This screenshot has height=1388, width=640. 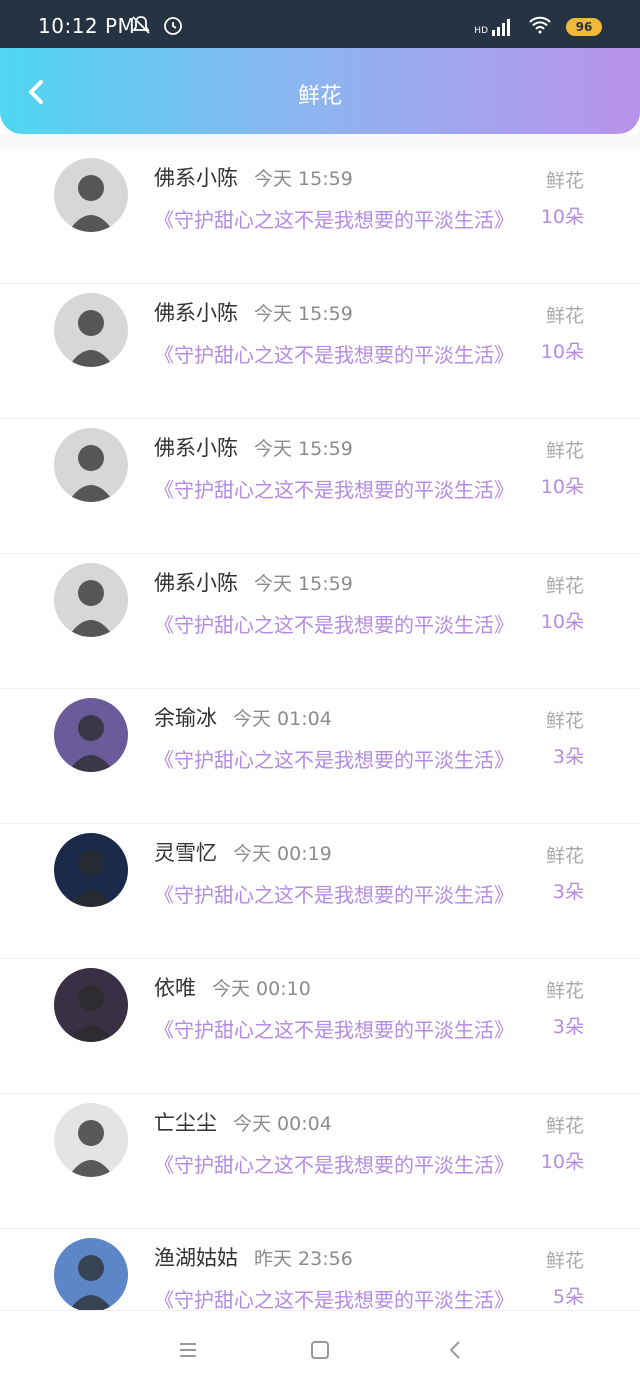 I want to click on status-bar: 10:12 PM HD 96, so click(x=320, y=24).